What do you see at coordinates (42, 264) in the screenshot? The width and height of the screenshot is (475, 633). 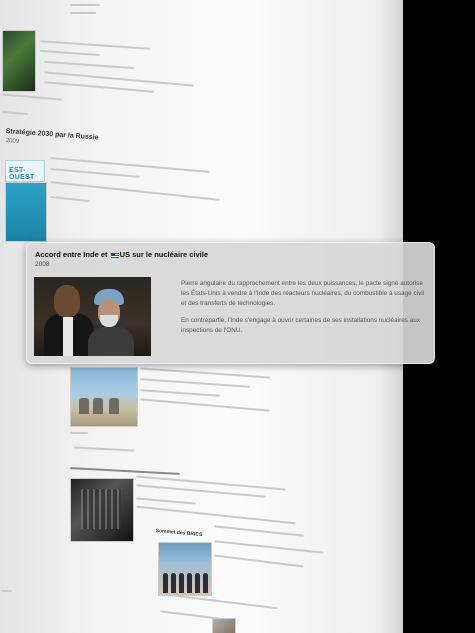 I see `event-year: 2008` at bounding box center [42, 264].